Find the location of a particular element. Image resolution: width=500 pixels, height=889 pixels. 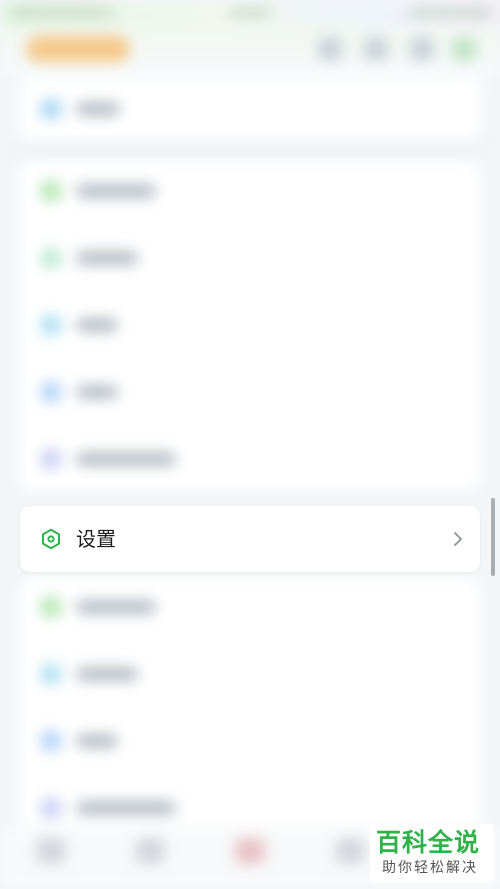

status-time is located at coordinates (250, 12).